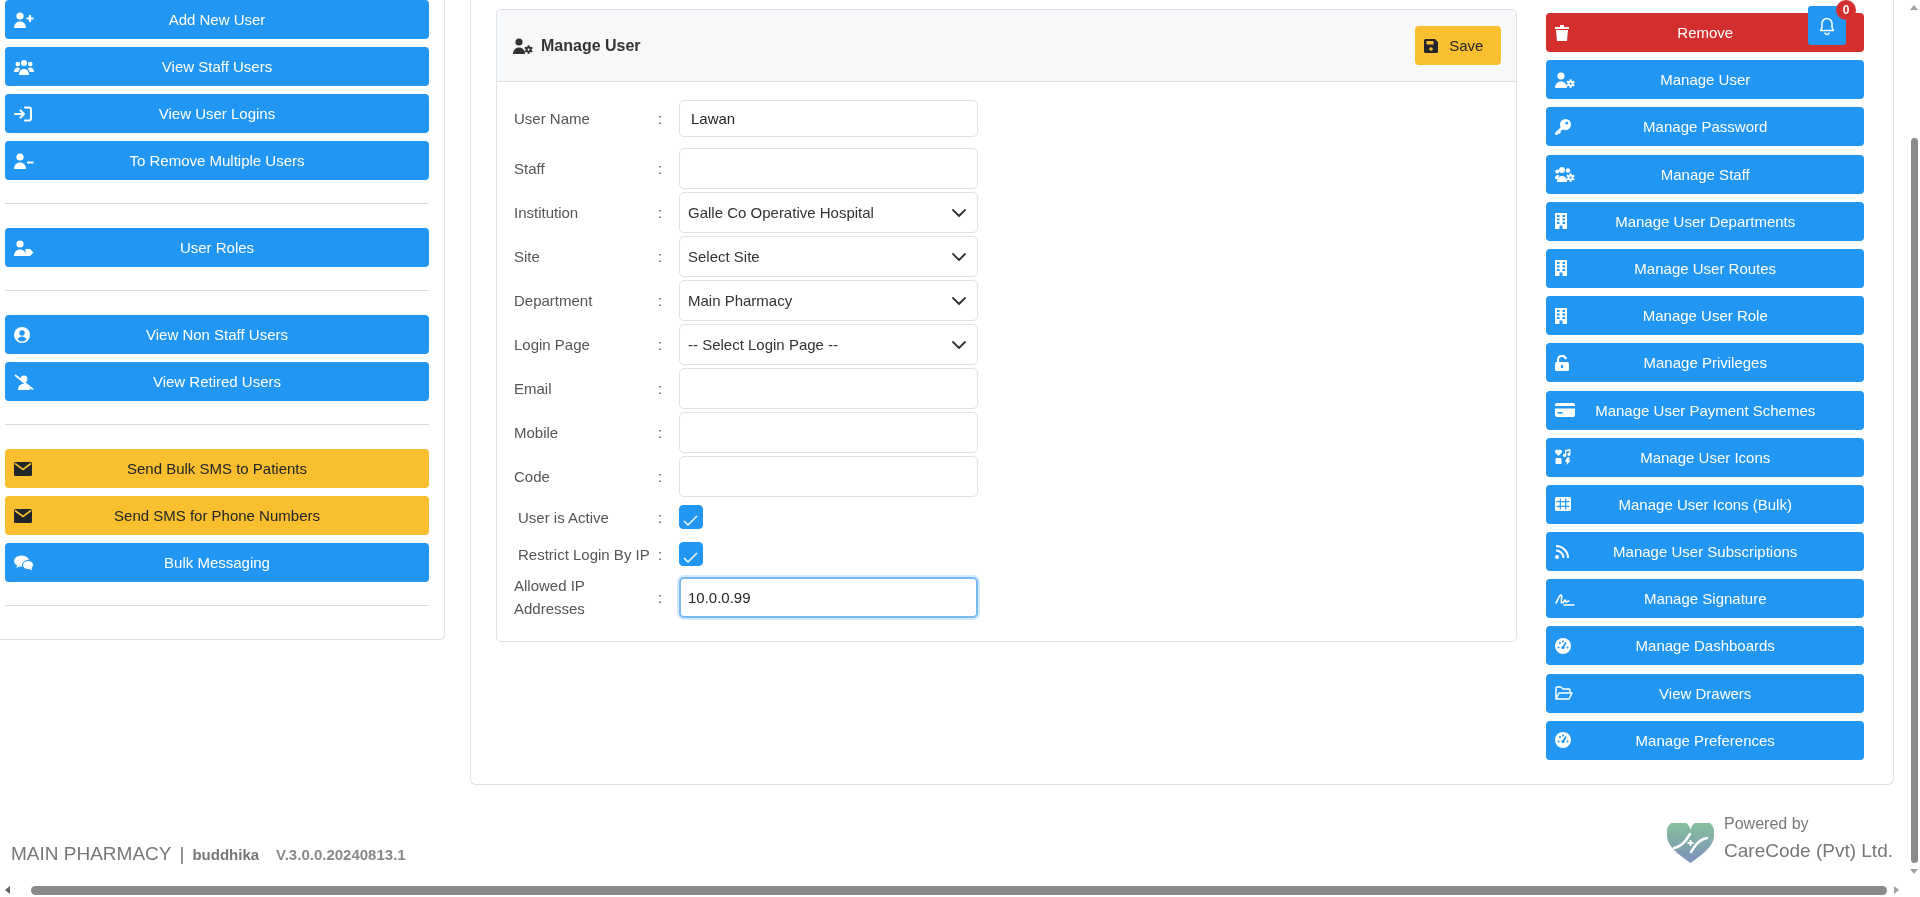 The height and width of the screenshot is (897, 1920). What do you see at coordinates (1562, 32) in the screenshot?
I see `trash-icon` at bounding box center [1562, 32].